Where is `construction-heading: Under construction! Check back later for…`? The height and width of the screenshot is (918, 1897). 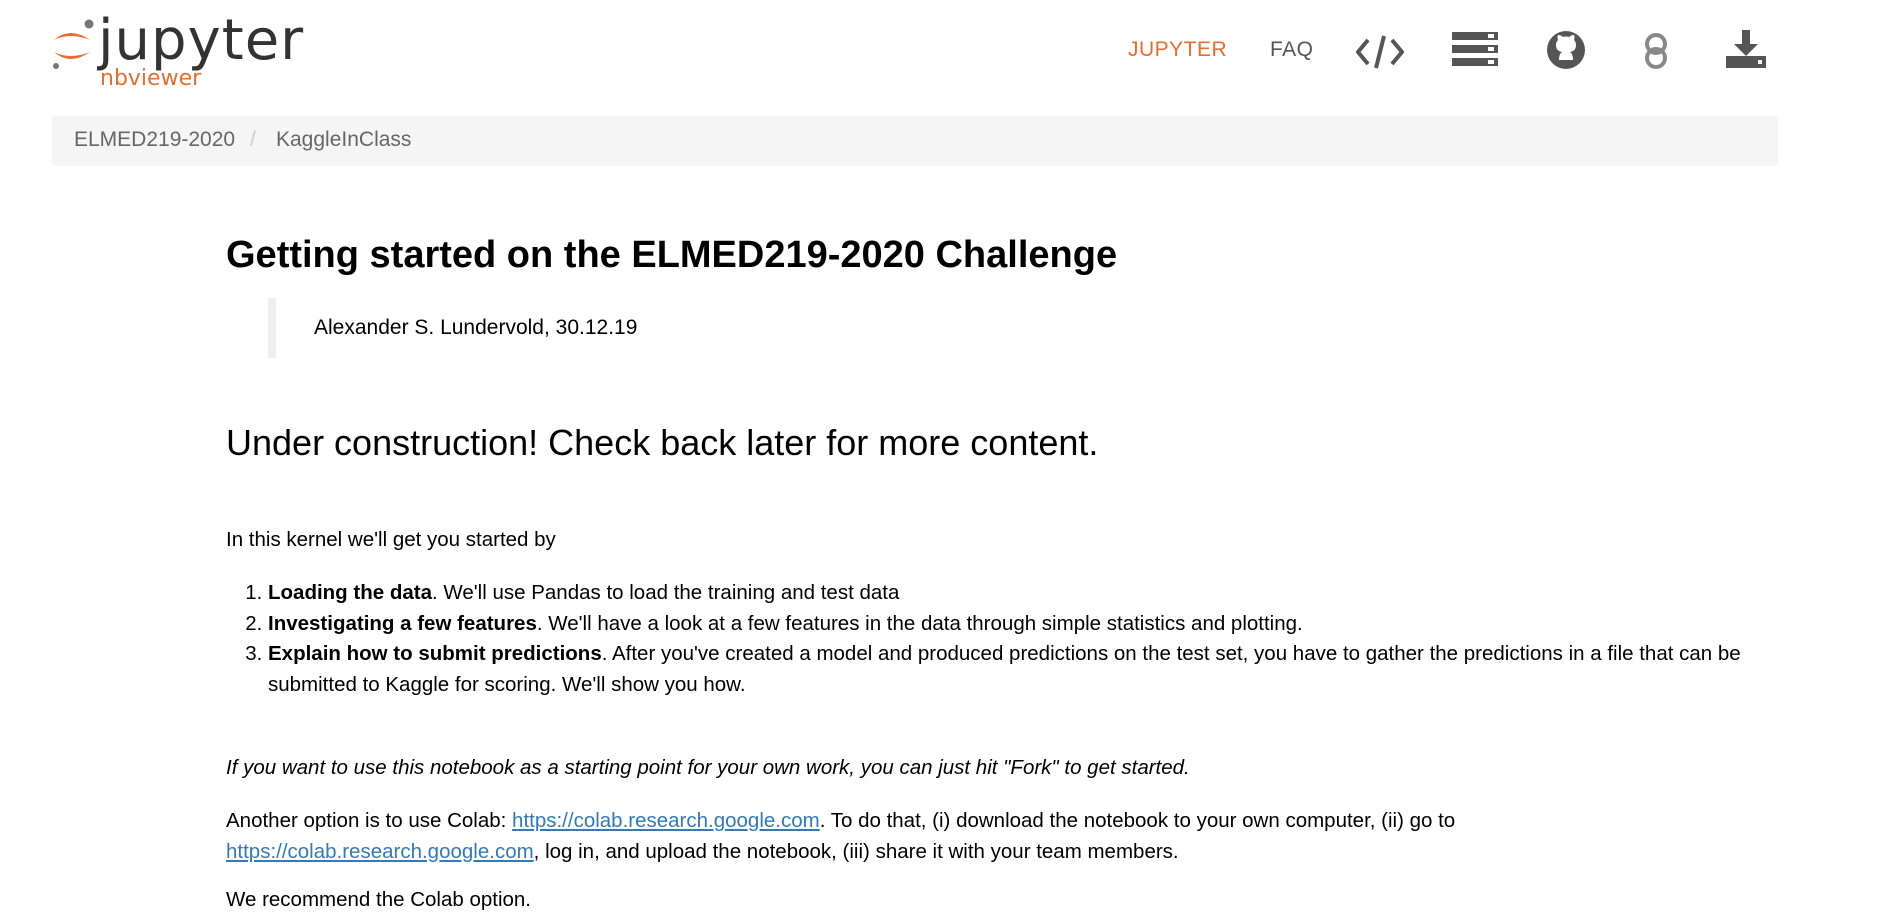
construction-heading: Under construction! Check back later for… is located at coordinates (662, 442).